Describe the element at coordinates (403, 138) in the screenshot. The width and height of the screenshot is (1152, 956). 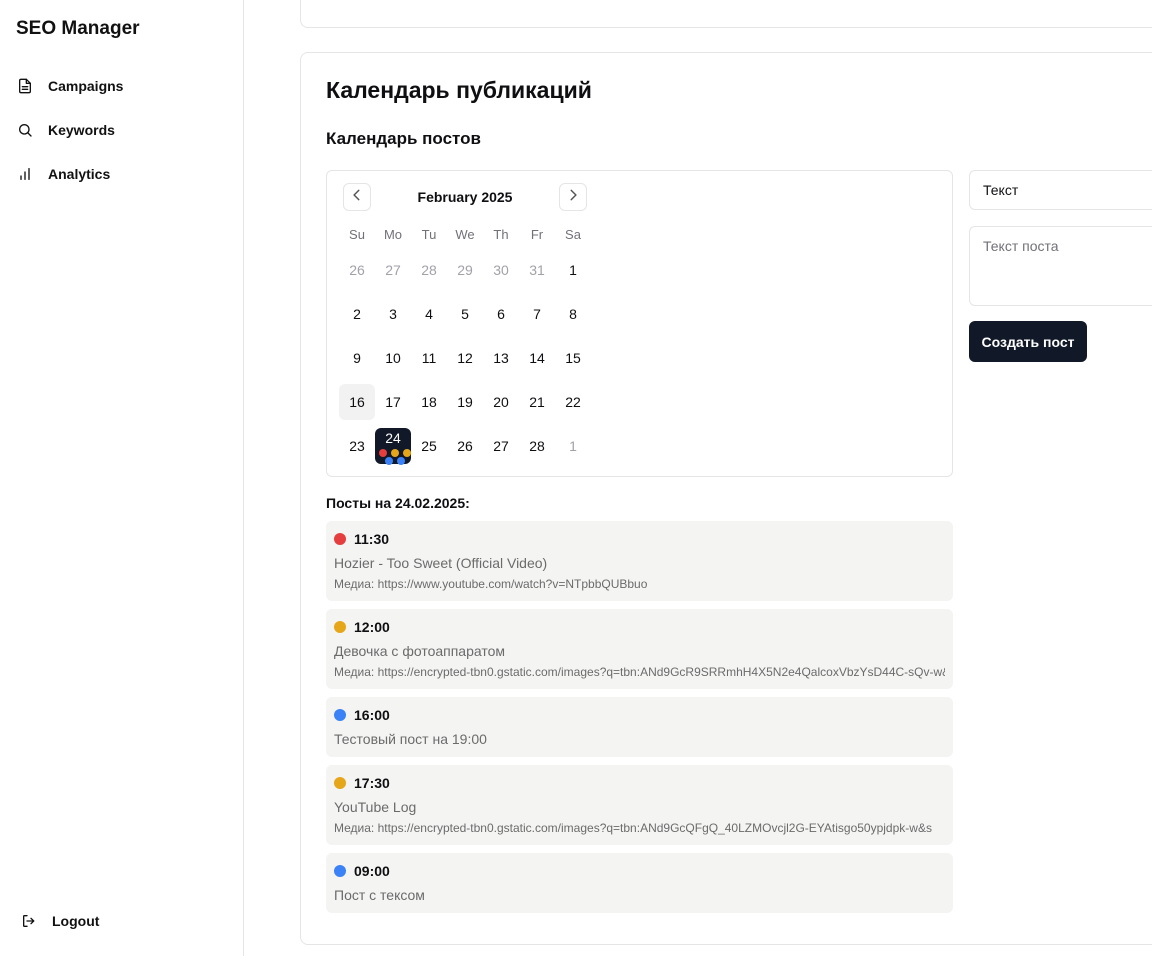
I see `section-title: Календарь постов` at that location.